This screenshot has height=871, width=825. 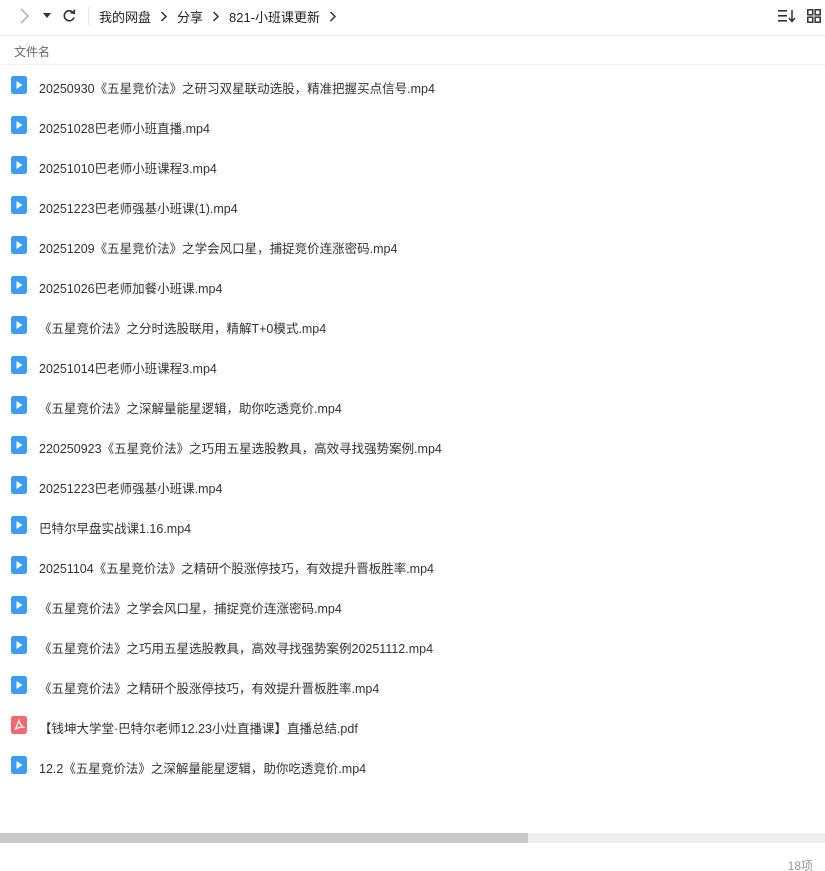 What do you see at coordinates (412, 17) in the screenshot?
I see `toolbar: 我的网盘 分享 821-小班课更新` at bounding box center [412, 17].